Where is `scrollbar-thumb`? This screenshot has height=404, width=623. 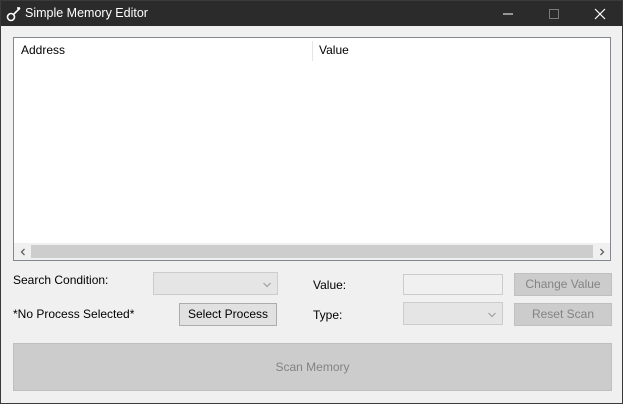 scrollbar-thumb is located at coordinates (312, 251).